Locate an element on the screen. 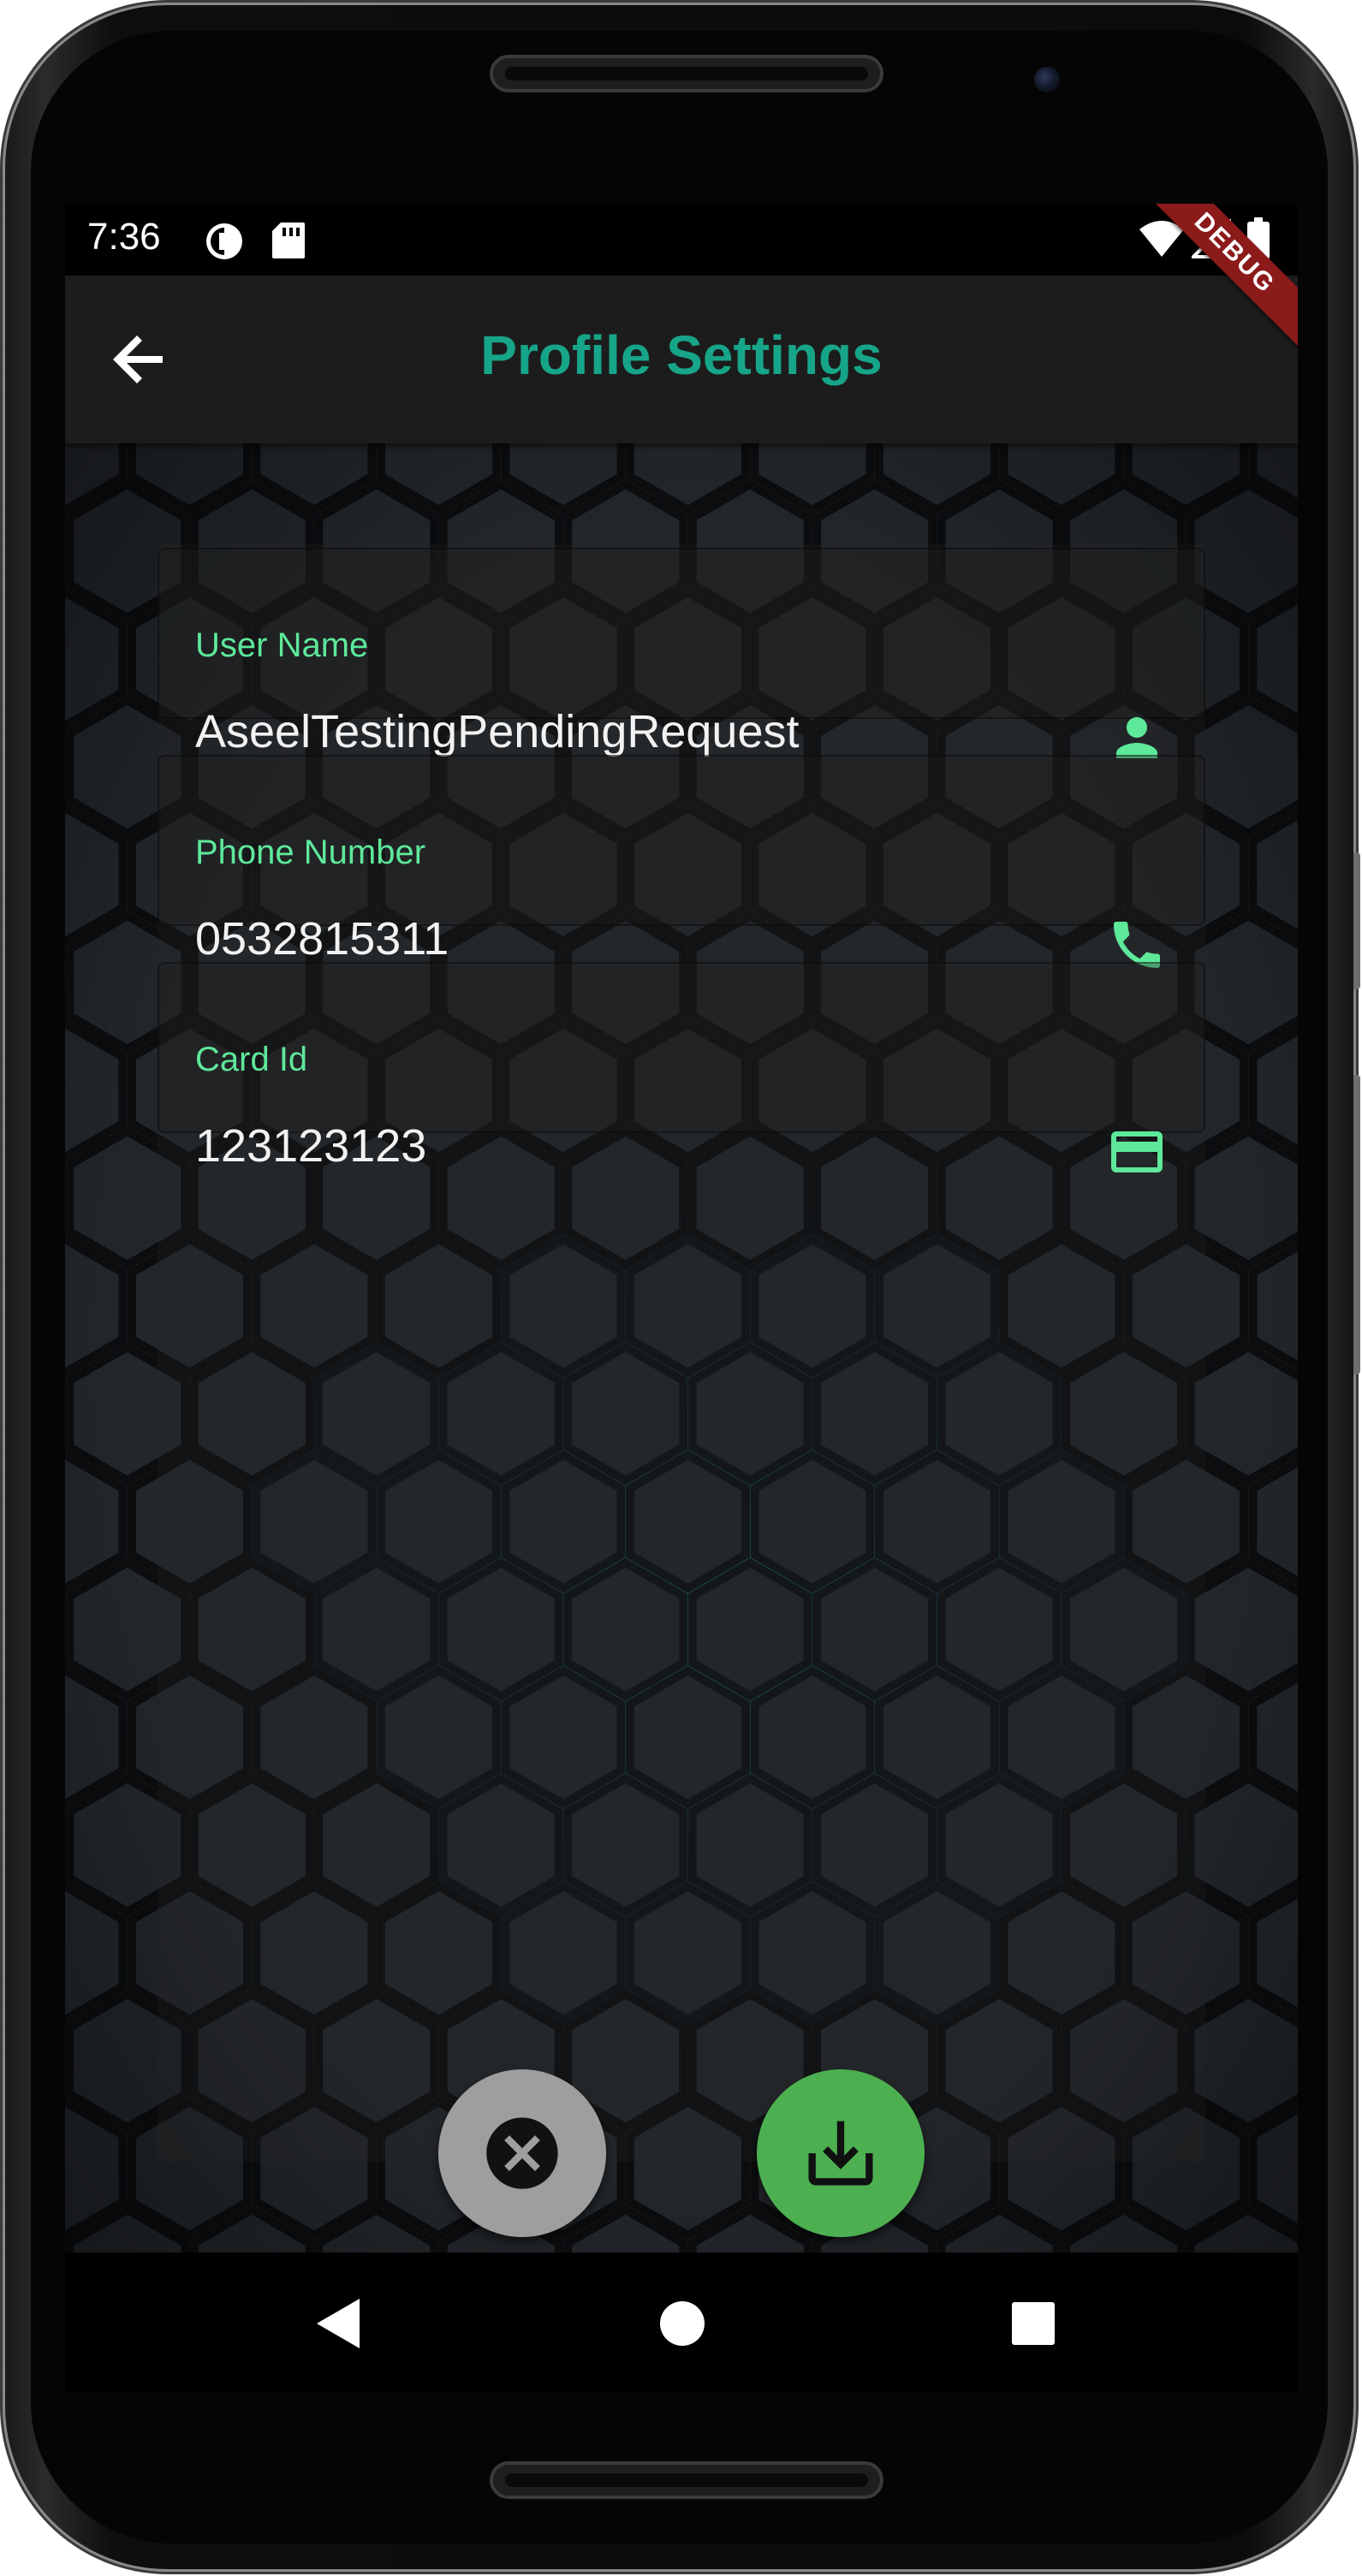  user-name-input is located at coordinates (623, 731).